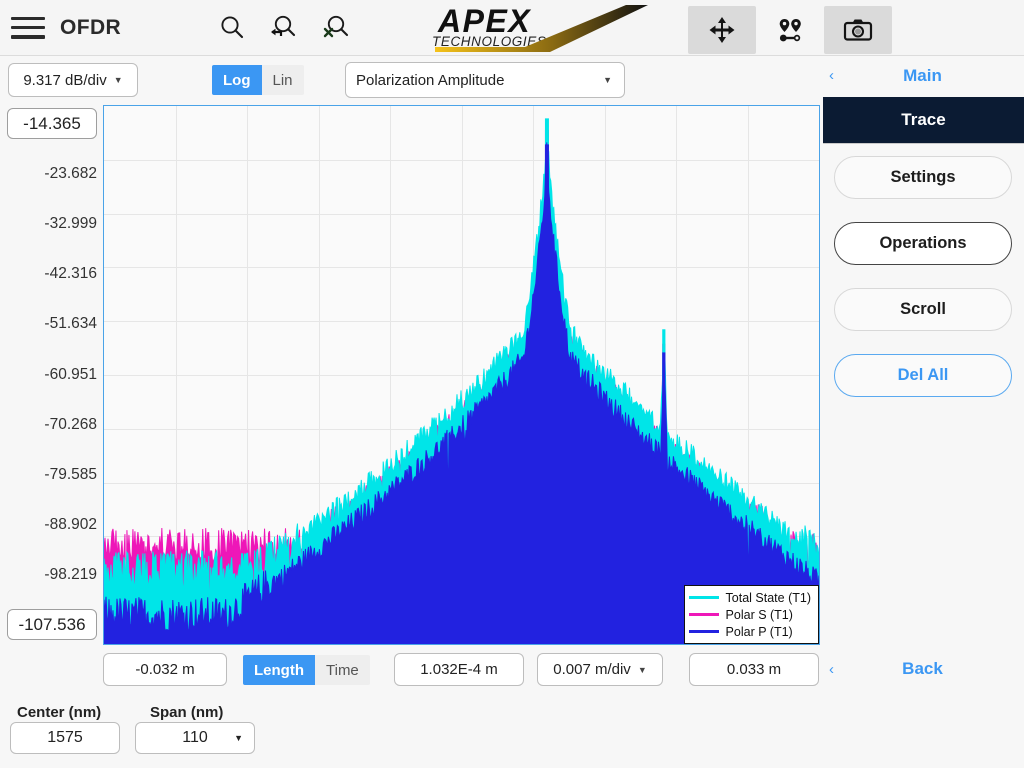 Image resolution: width=1024 pixels, height=768 pixels. Describe the element at coordinates (279, 670) in the screenshot. I see `x-mode-length-button: Length` at that location.